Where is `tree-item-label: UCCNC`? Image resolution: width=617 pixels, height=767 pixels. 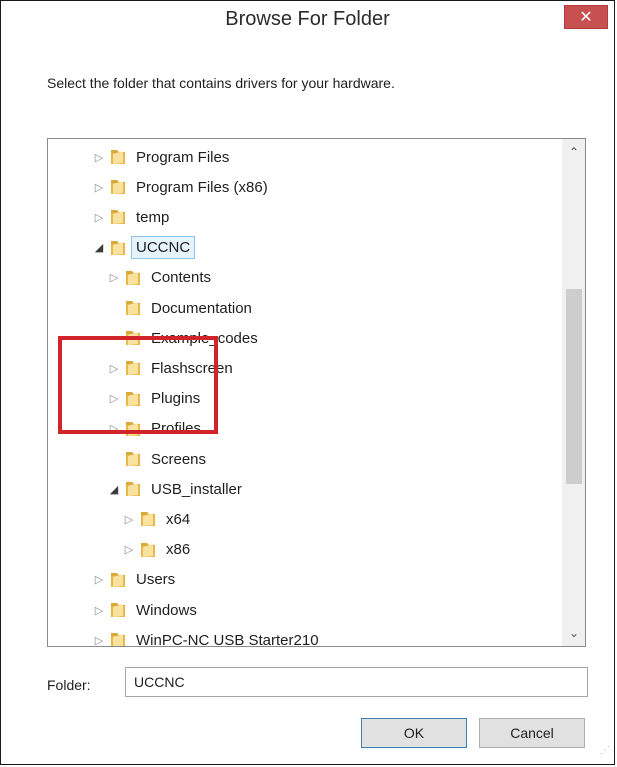 tree-item-label: UCCNC is located at coordinates (163, 248).